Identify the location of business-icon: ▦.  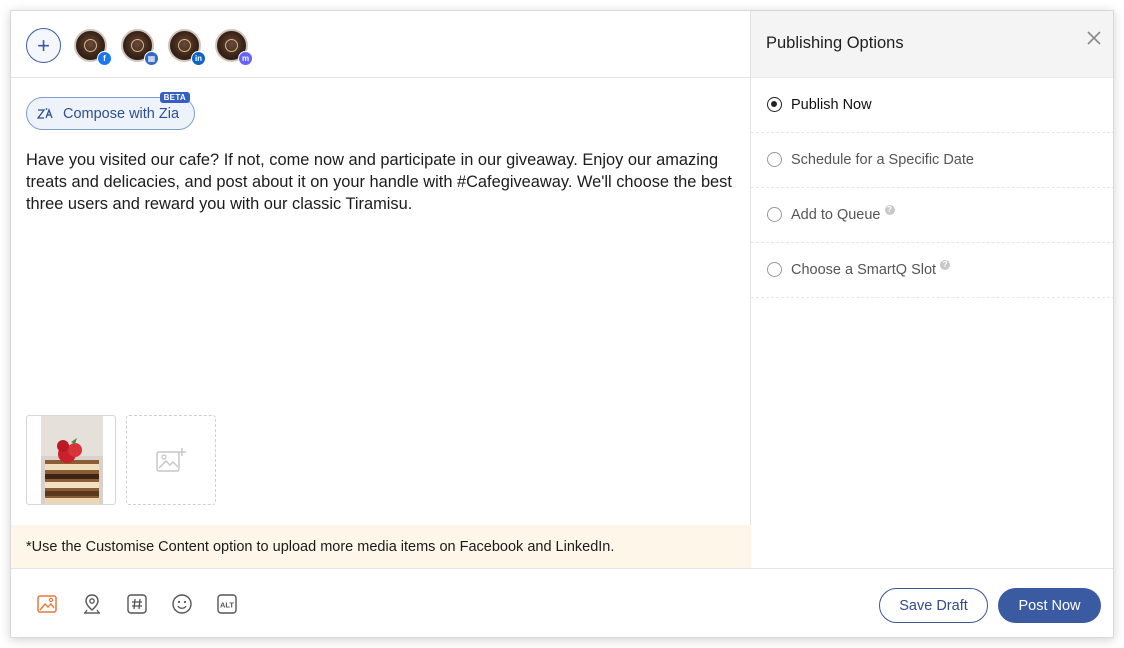
(151, 58).